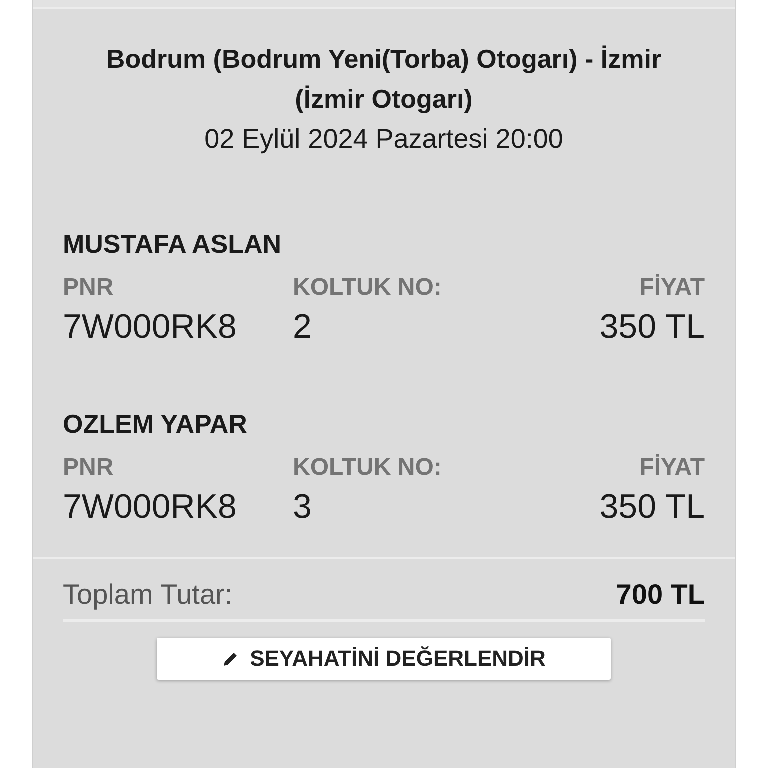  What do you see at coordinates (384, 139) in the screenshot?
I see `departure-datetime: 02 Eylül 2024 Pazartesi 20:00` at bounding box center [384, 139].